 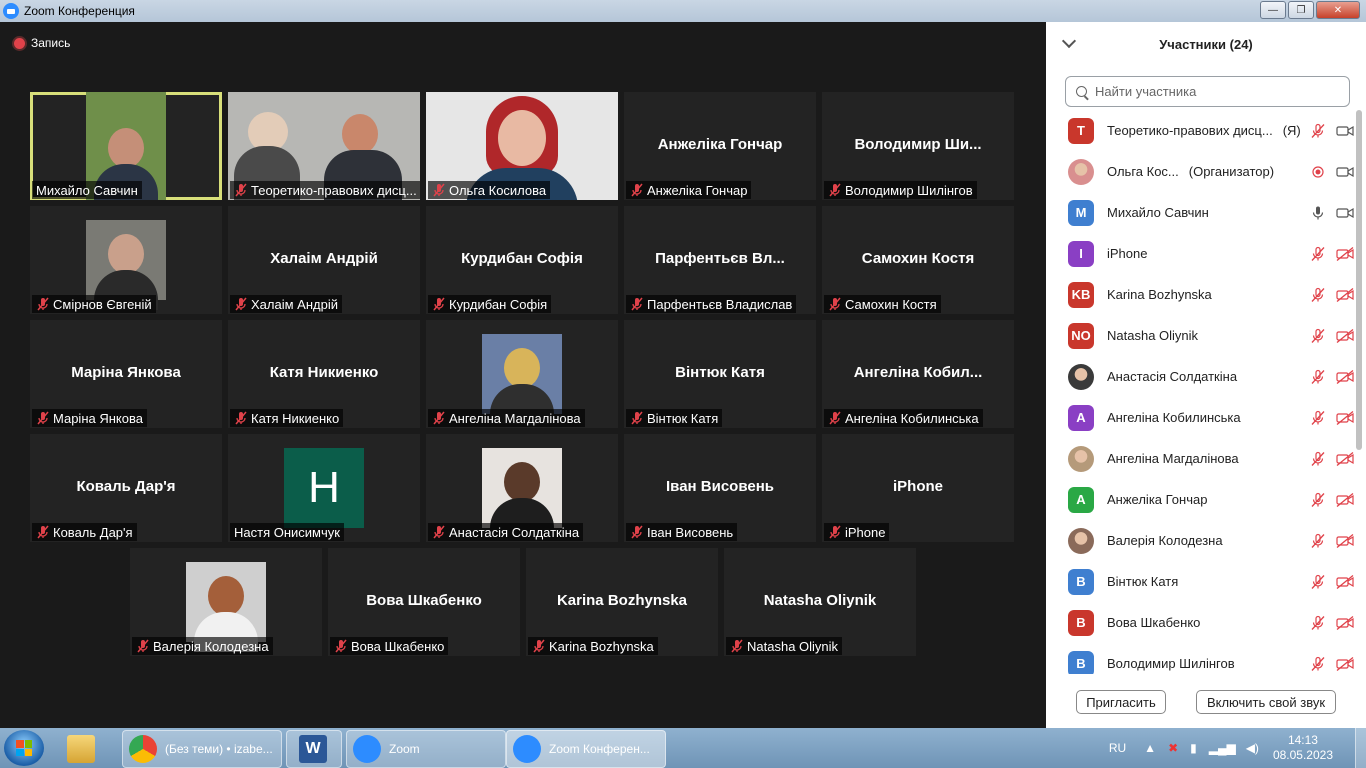 What do you see at coordinates (226, 602) in the screenshot?
I see `video-tile: Валерія Колодезна` at bounding box center [226, 602].